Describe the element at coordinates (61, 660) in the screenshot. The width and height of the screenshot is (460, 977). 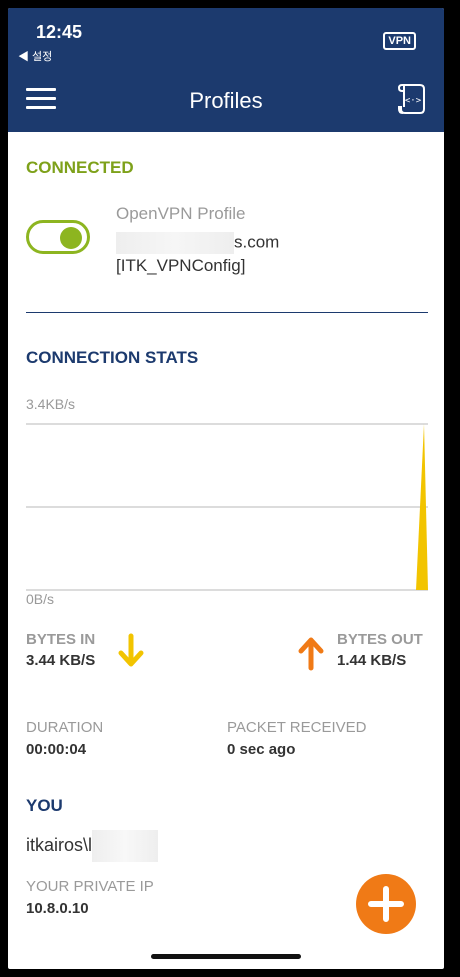
I see `bytes-in-value: 3.44 KB/S` at that location.